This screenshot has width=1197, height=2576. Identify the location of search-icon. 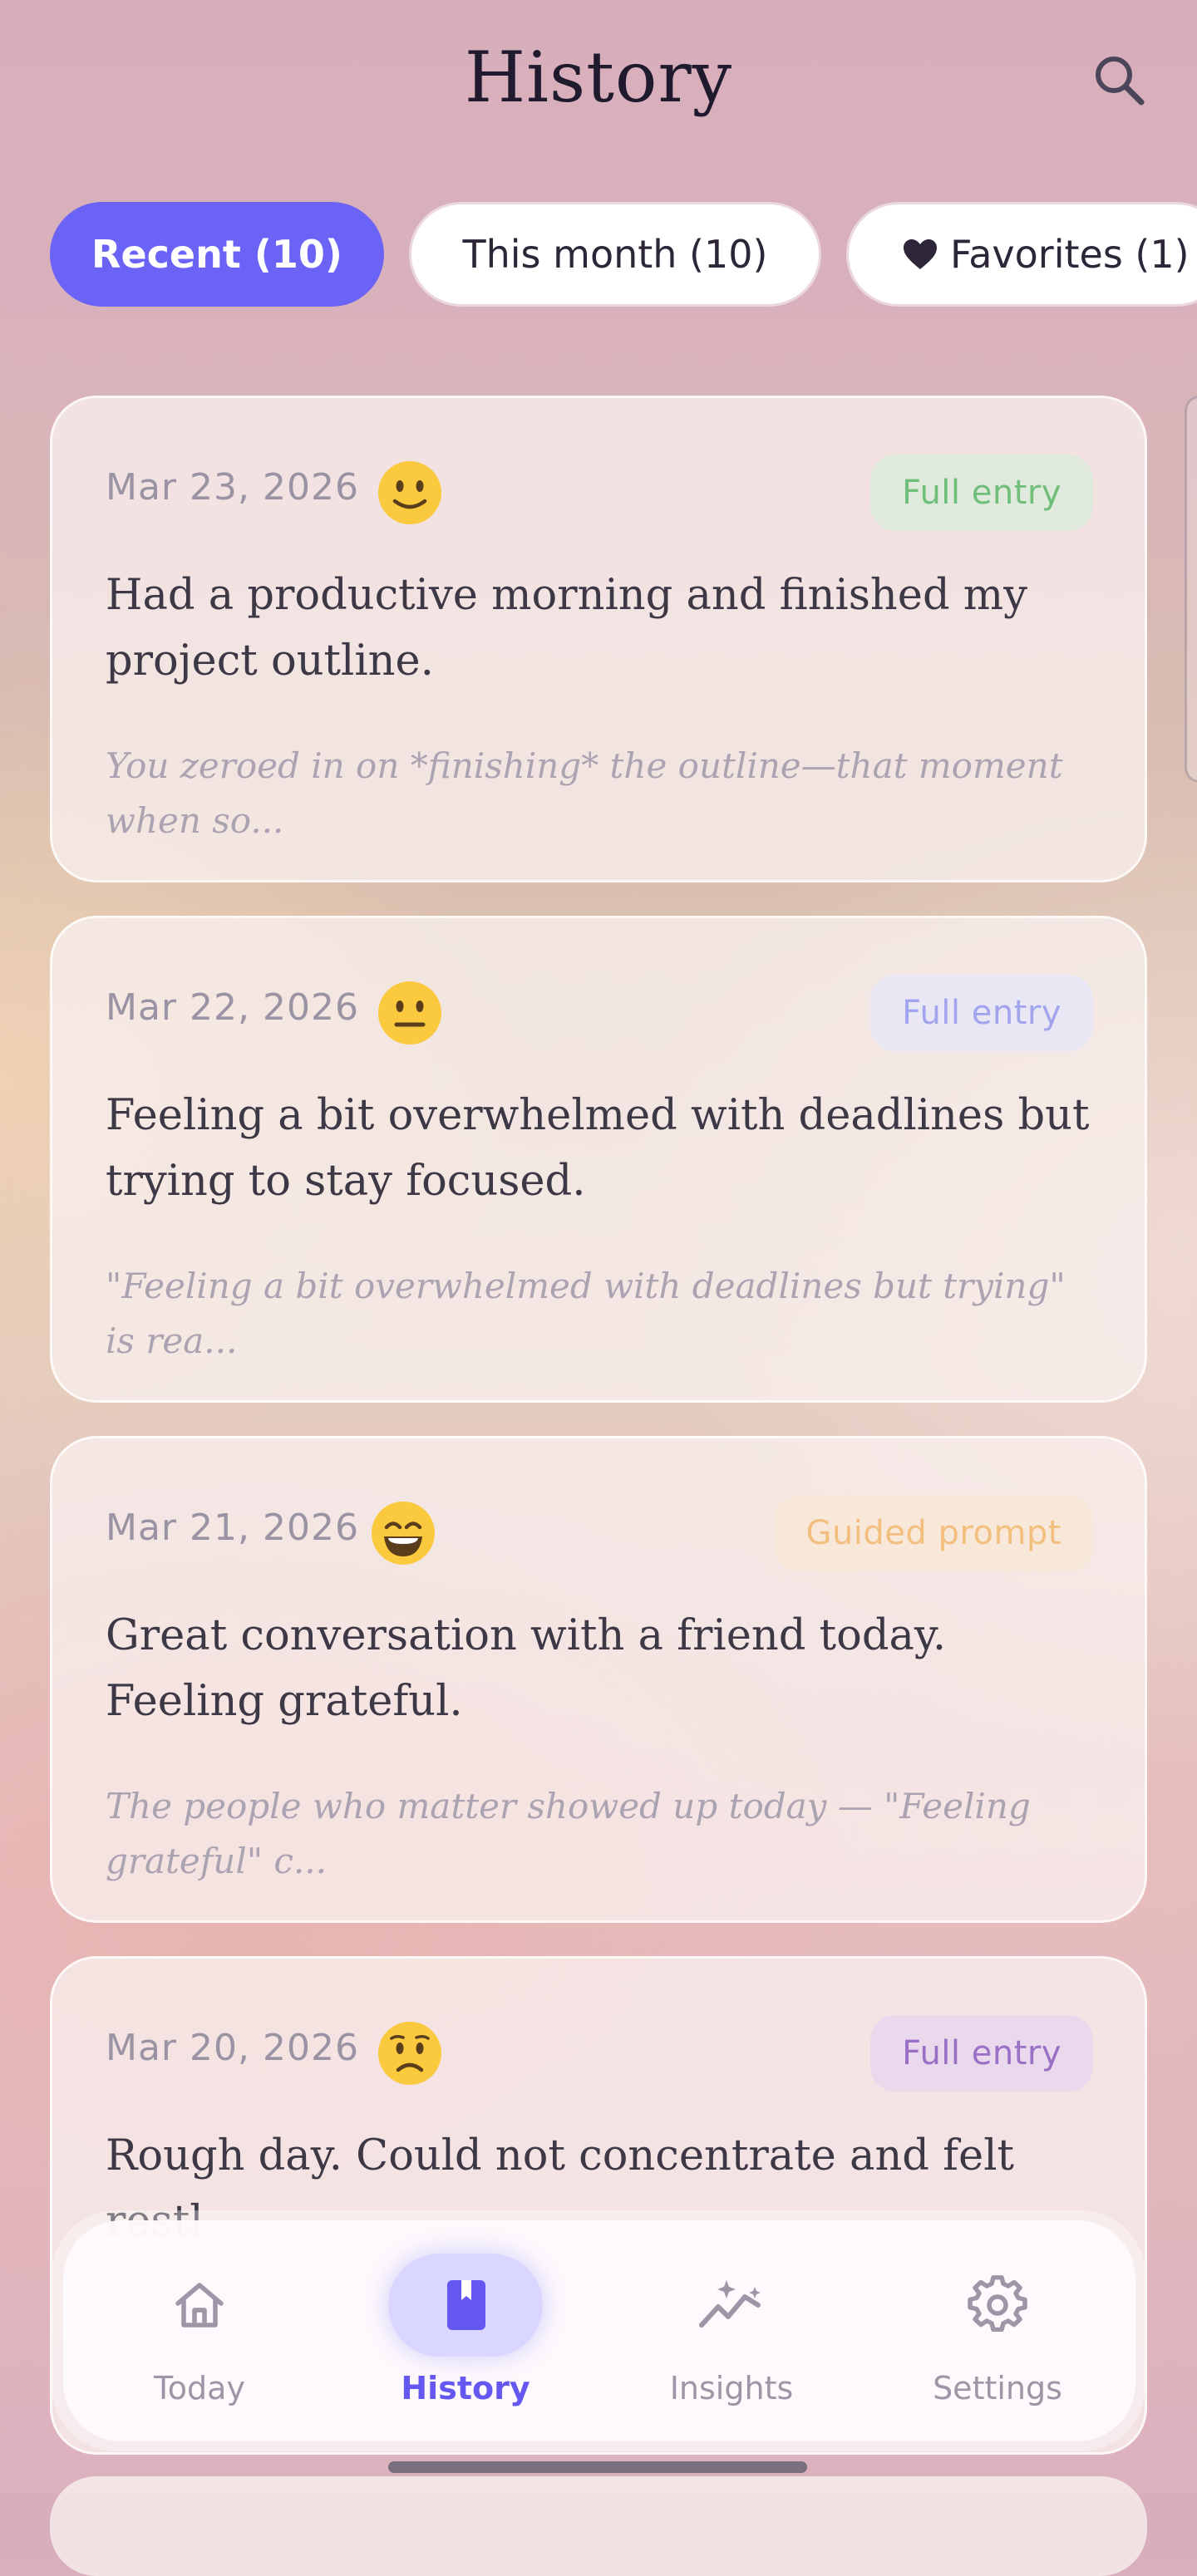
(1120, 81).